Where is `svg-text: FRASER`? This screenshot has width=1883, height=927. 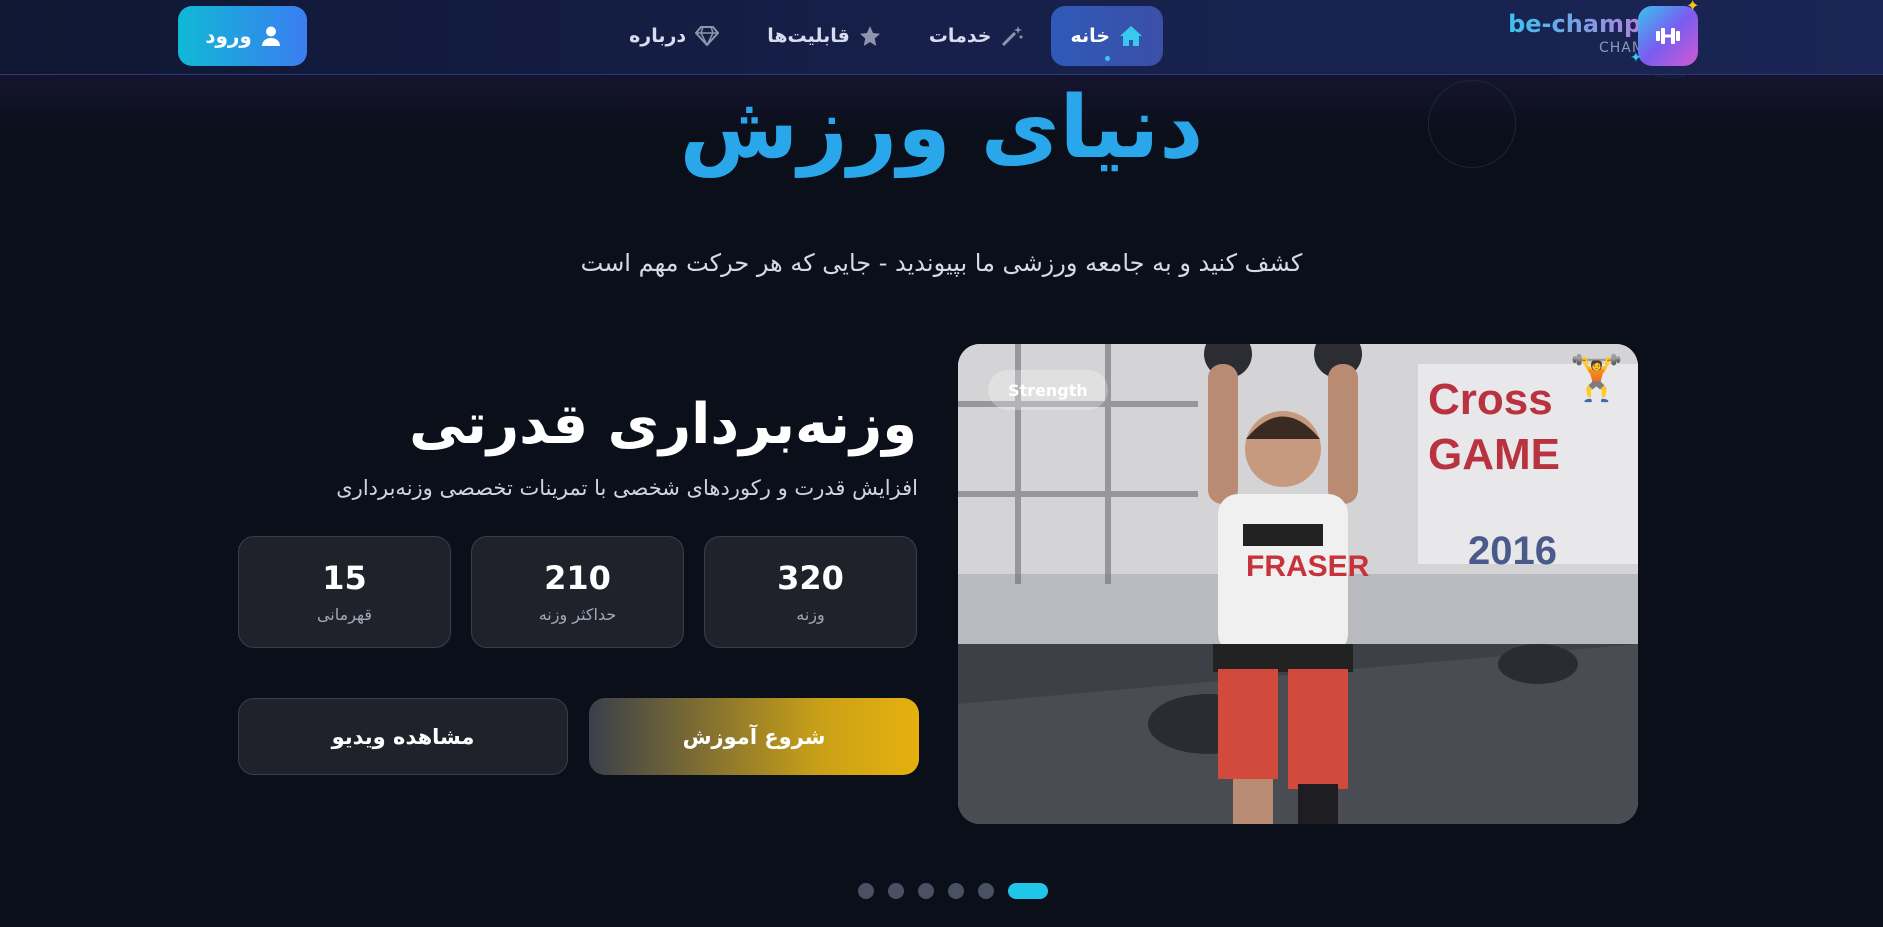 svg-text: FRASER is located at coordinates (1308, 566).